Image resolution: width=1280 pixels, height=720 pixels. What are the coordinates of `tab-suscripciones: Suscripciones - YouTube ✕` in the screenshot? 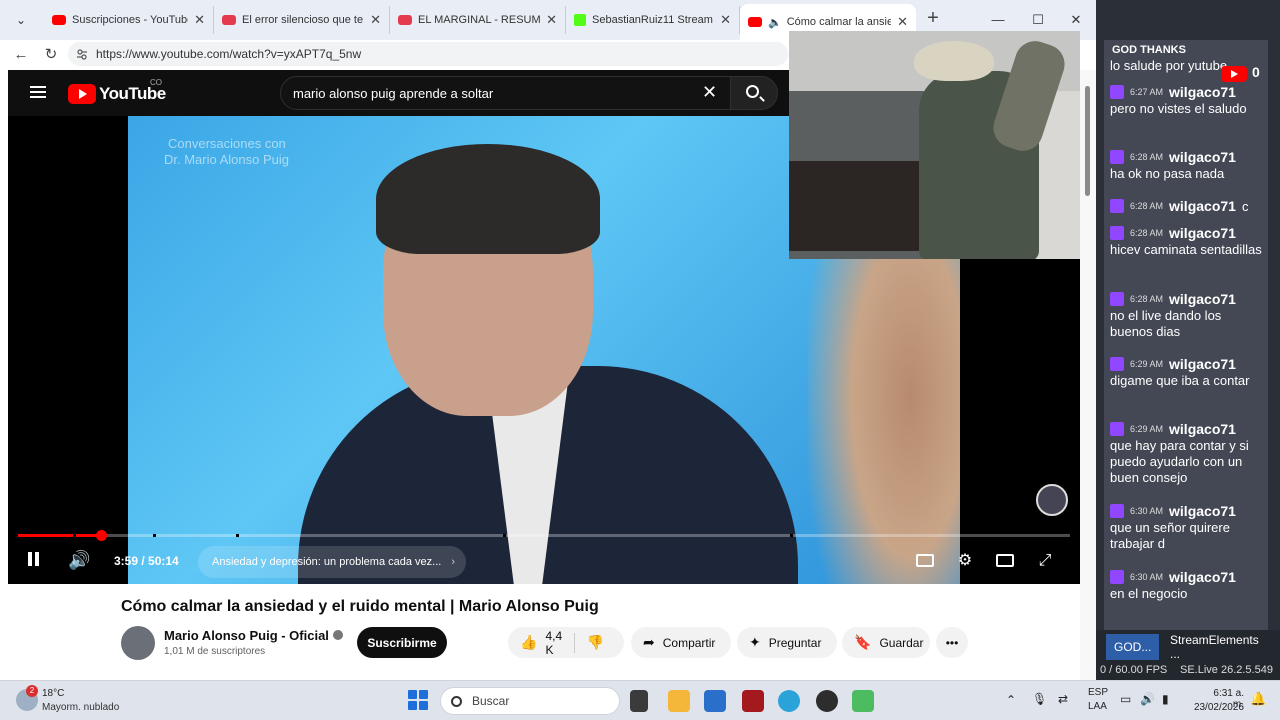 It's located at (129, 20).